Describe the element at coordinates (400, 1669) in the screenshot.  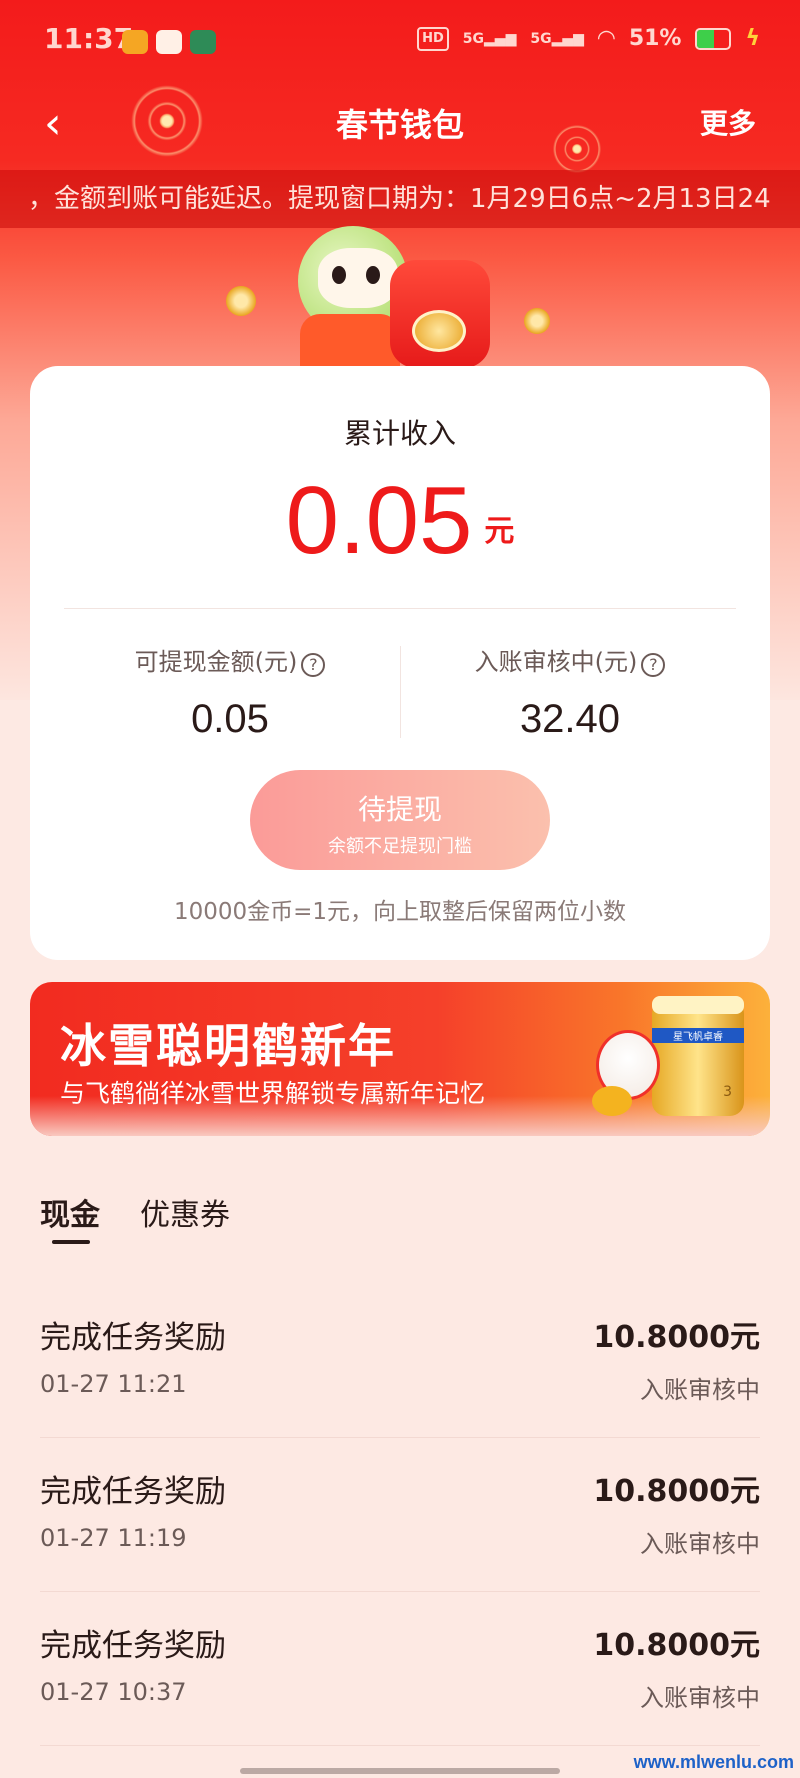
I see `list-item: 完成任务奖励 01-27 10:37 10.8000元 入账审核中` at that location.